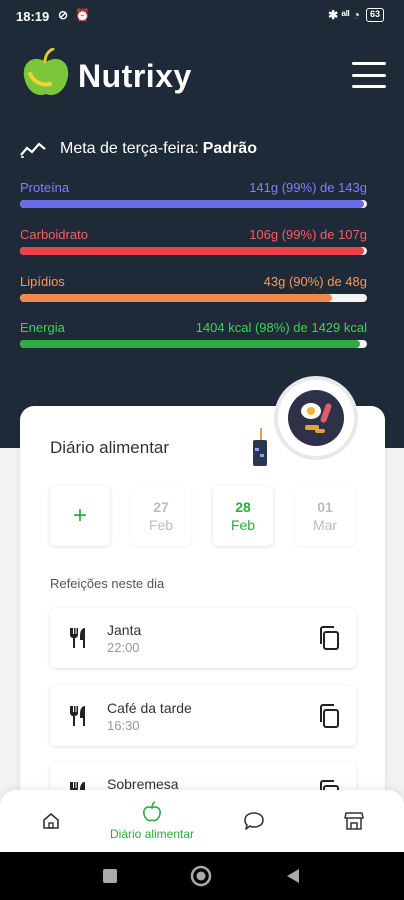 This screenshot has height=900, width=404. Describe the element at coordinates (229, 148) in the screenshot. I see `goal-value: Padrão` at that location.